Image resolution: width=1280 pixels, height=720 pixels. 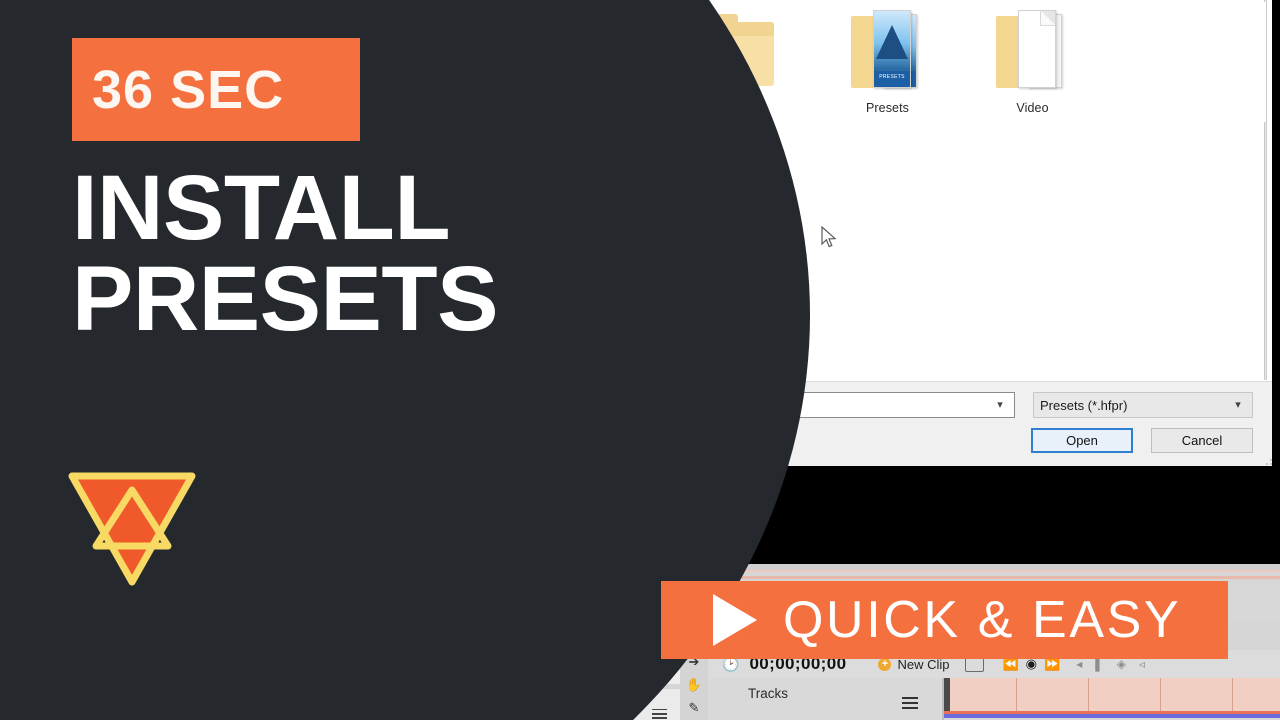 I want to click on snapshot-icon, so click(x=975, y=664).